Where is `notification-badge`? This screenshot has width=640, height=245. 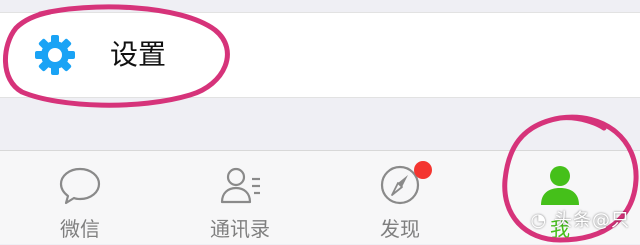 notification-badge is located at coordinates (423, 170).